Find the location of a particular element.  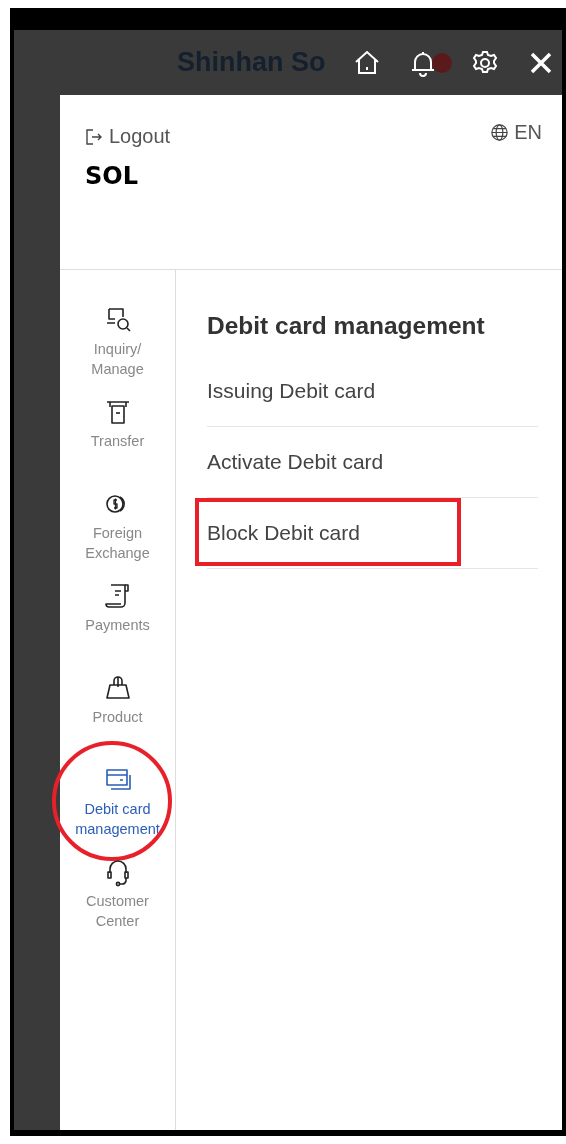

menu-item: Issuing Debit card is located at coordinates (372, 391).